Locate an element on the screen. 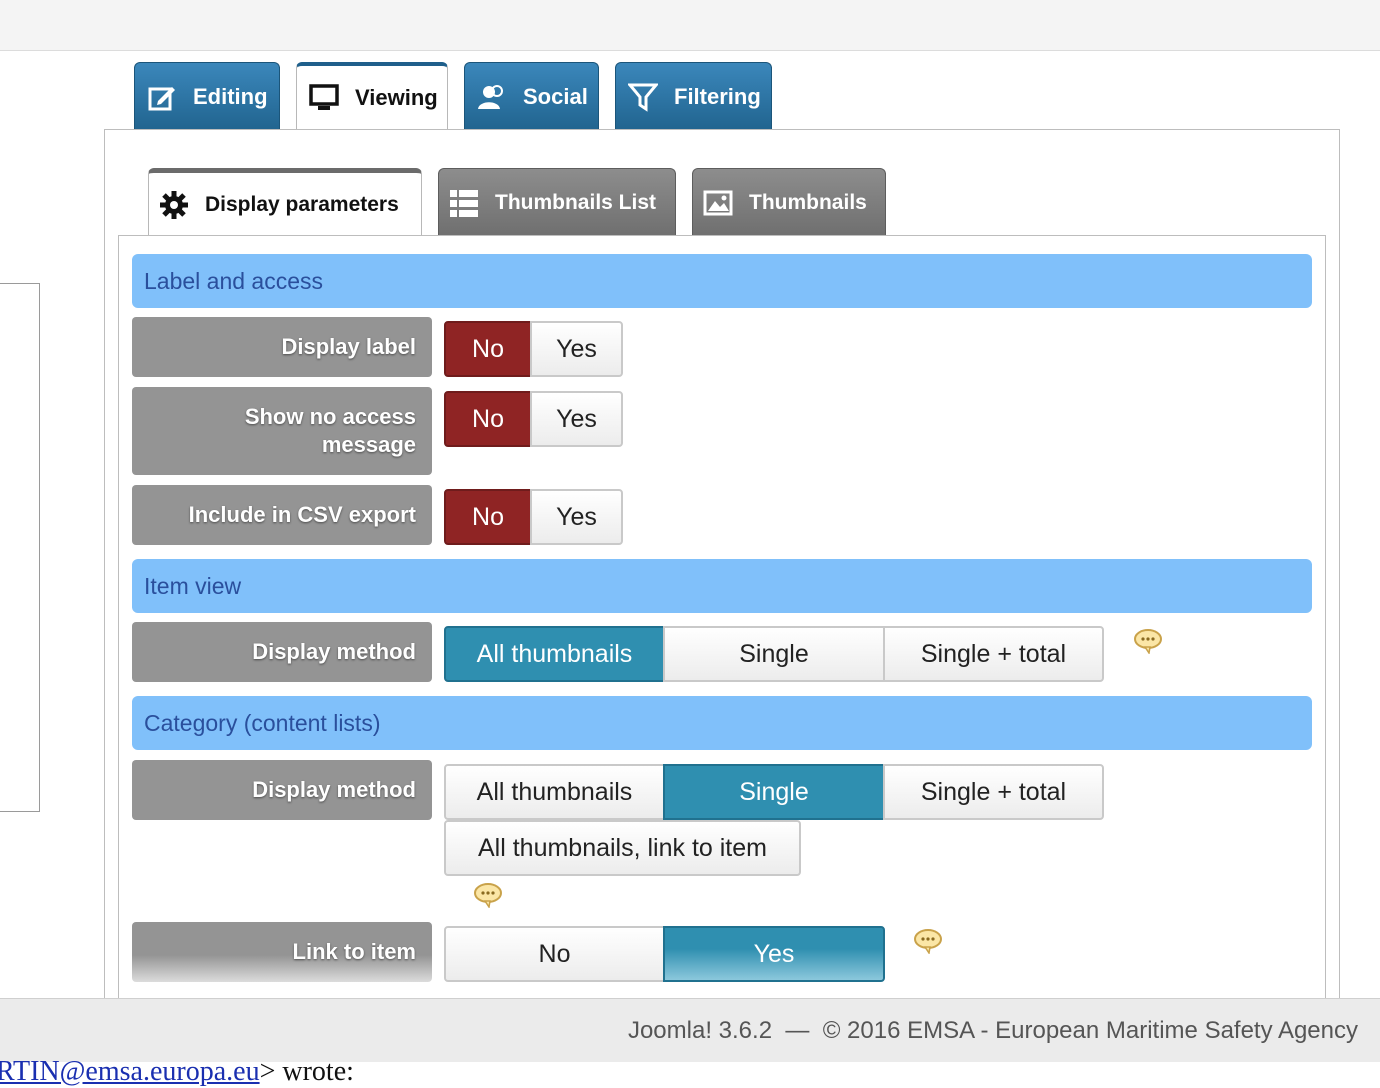 This screenshot has height=1088, width=1380. category-all-thumbnails-link-text: All thumbnails, link to item is located at coordinates (622, 847).